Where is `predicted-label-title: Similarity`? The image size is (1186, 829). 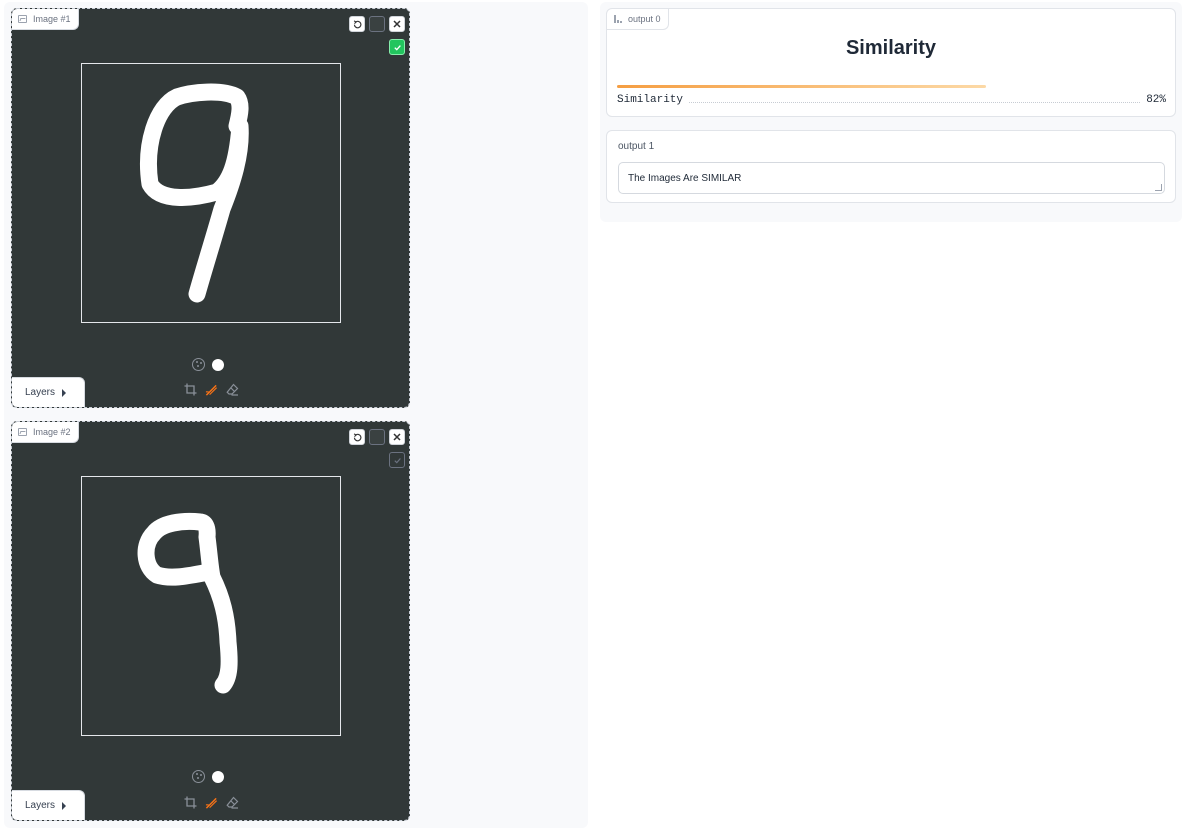 predicted-label-title: Similarity is located at coordinates (891, 48).